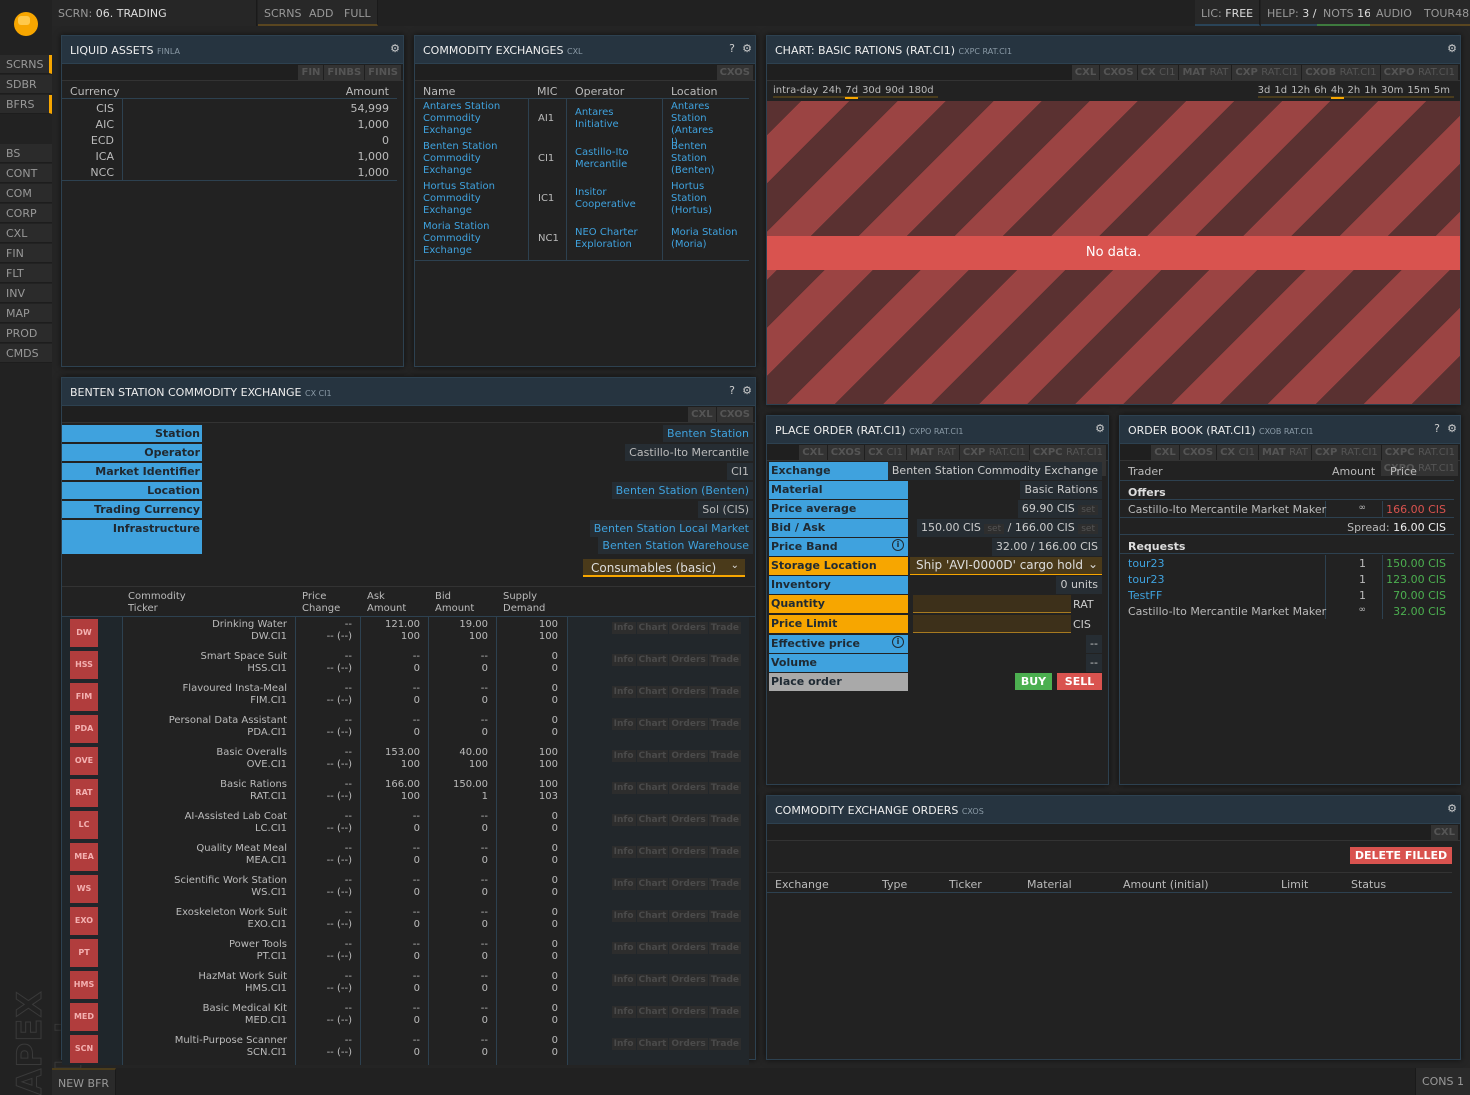 This screenshot has height=1095, width=1470. I want to click on rail-fin: FIN, so click(26, 253).